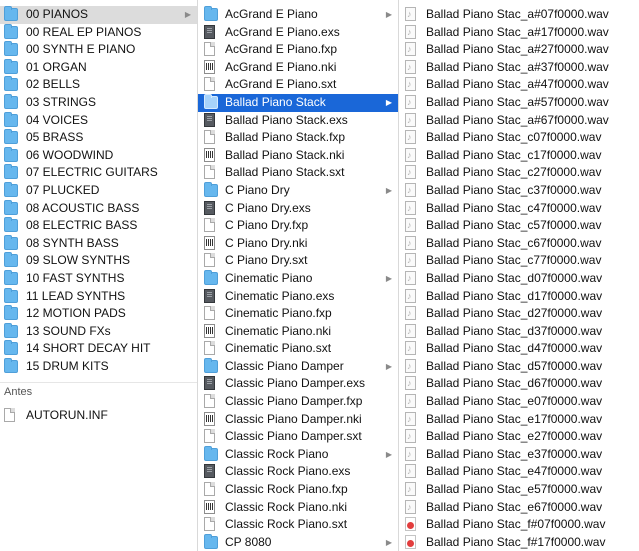 This screenshot has width=639, height=551. I want to click on list-item: Ballad Piano Stac_e67f0000.wav, so click(519, 507).